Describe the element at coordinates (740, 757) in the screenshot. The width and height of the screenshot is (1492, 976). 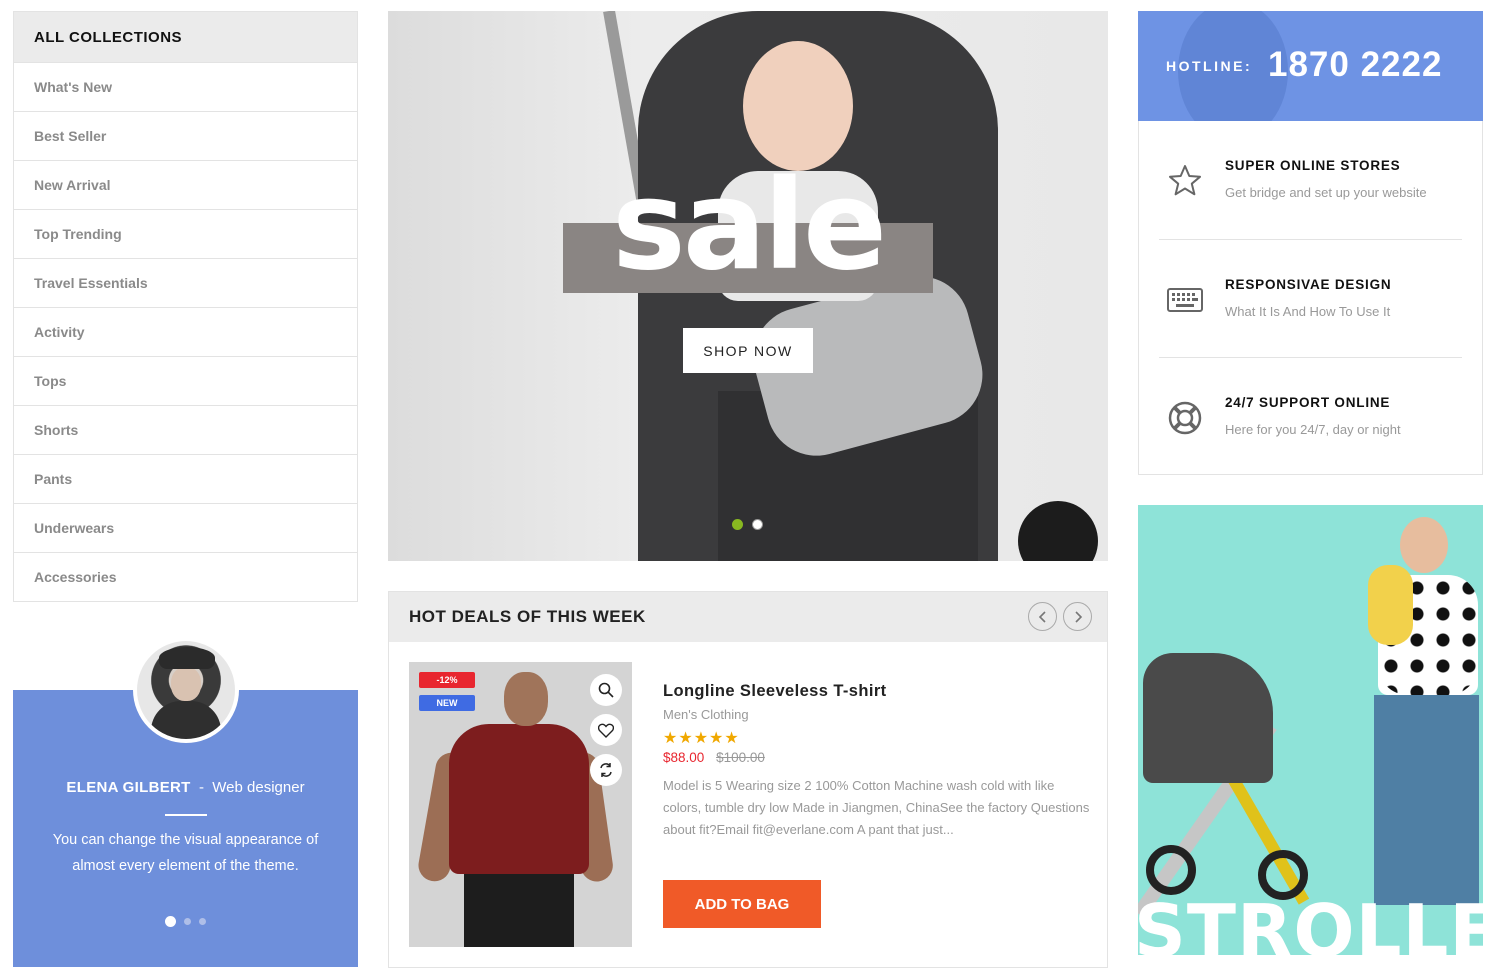
I see `product-old-price: $100.00` at that location.